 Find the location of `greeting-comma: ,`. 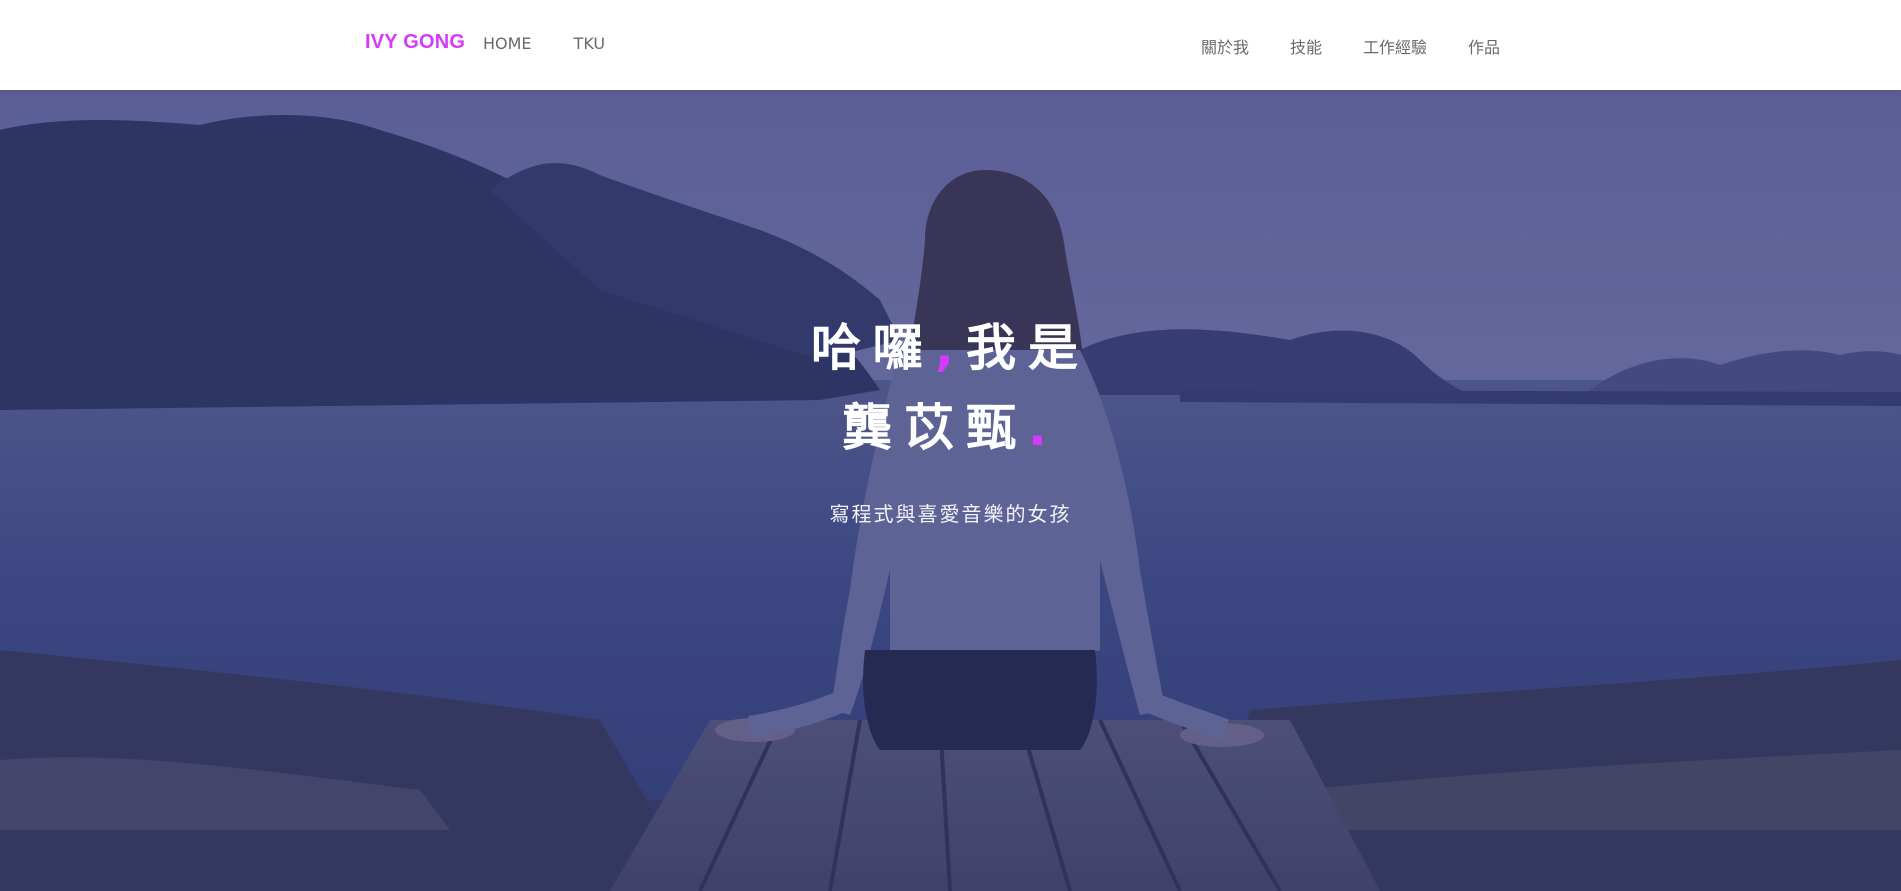

greeting-comma: , is located at coordinates (950, 348).